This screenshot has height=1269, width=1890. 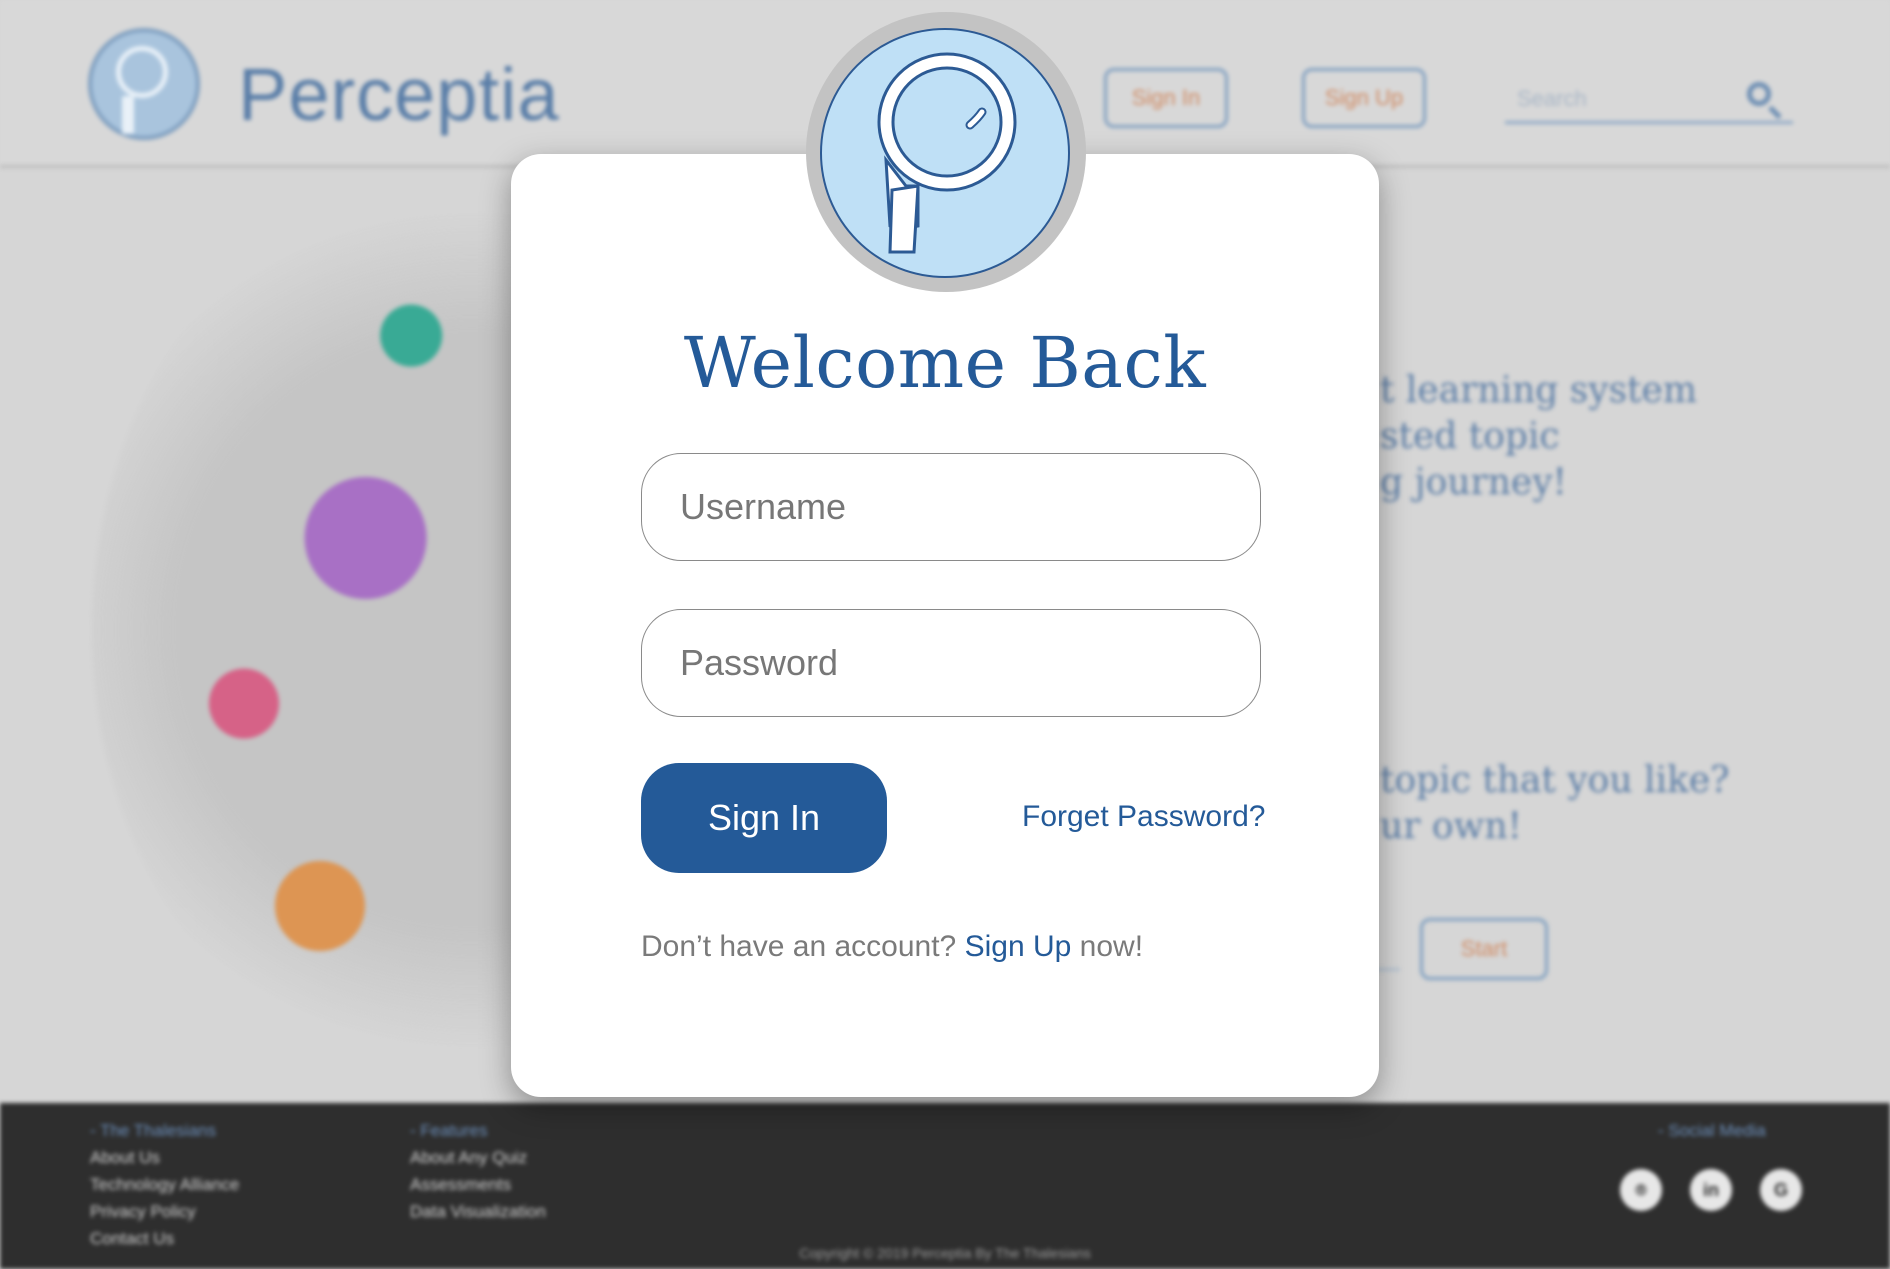 I want to click on sign-up-link: Sign Up, so click(x=1018, y=946).